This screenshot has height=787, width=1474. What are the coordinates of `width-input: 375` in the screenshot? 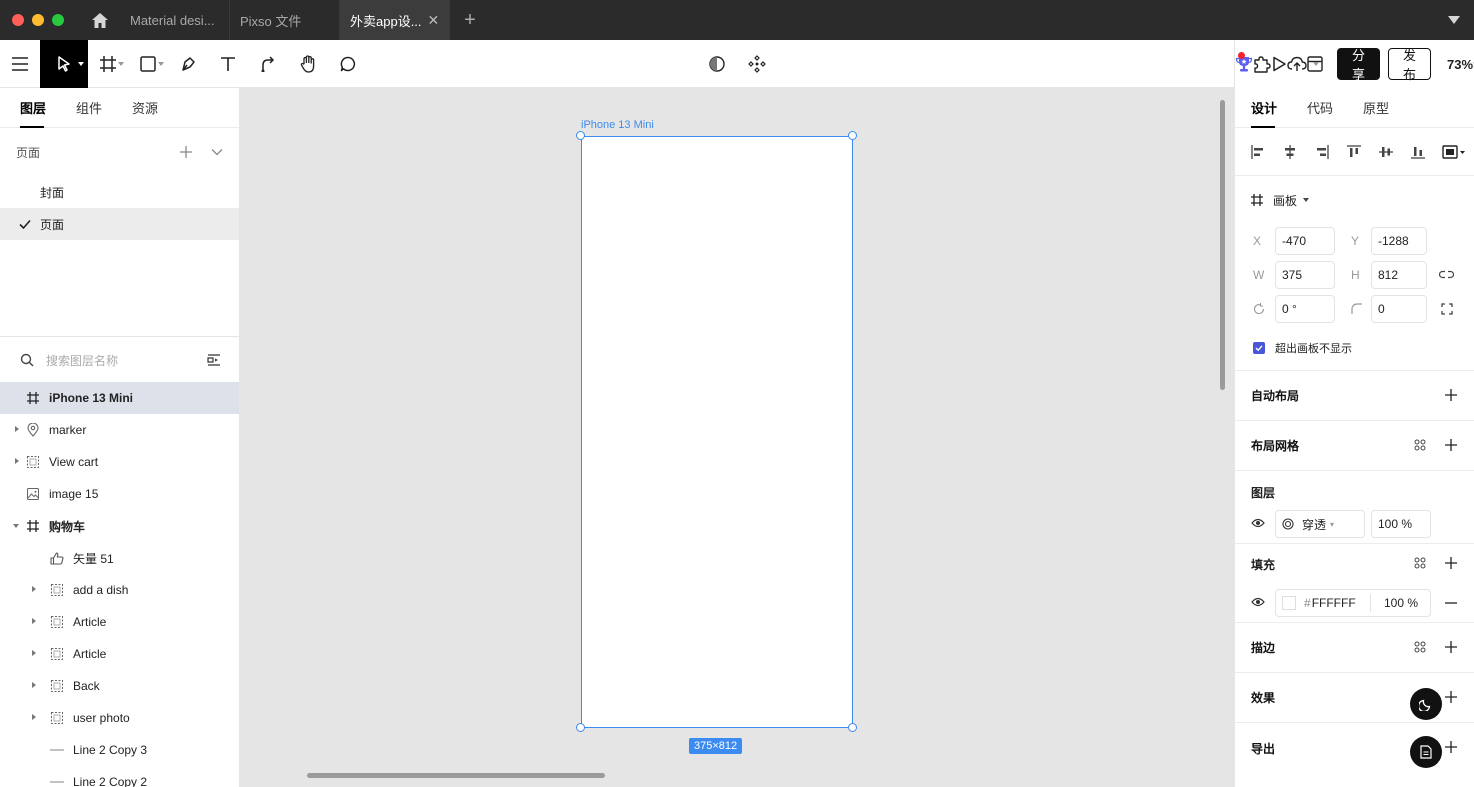 It's located at (1305, 275).